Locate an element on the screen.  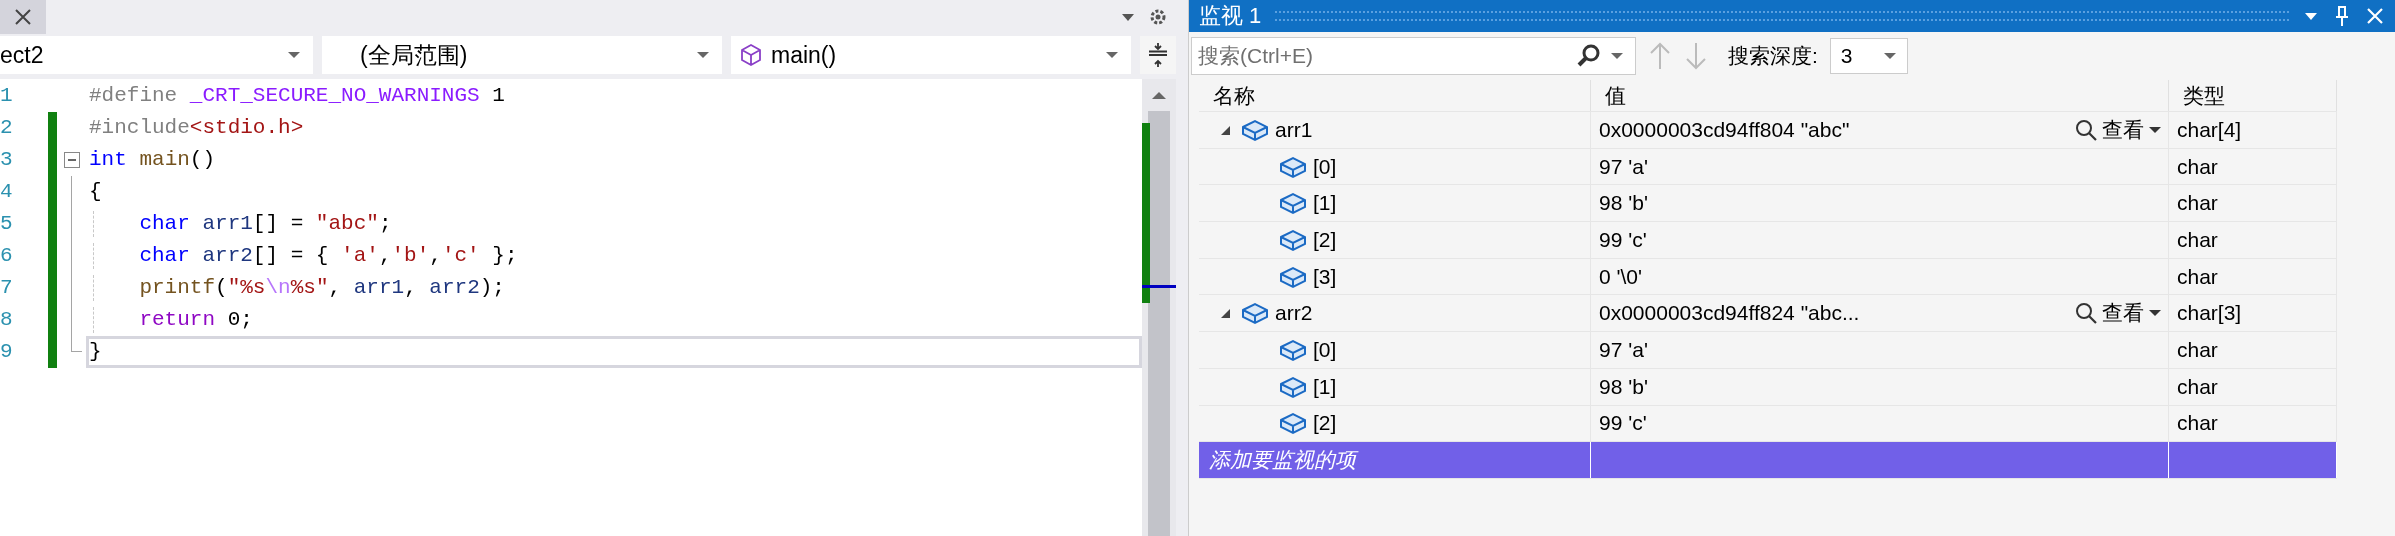
column-header: 名称 is located at coordinates (1395, 95).